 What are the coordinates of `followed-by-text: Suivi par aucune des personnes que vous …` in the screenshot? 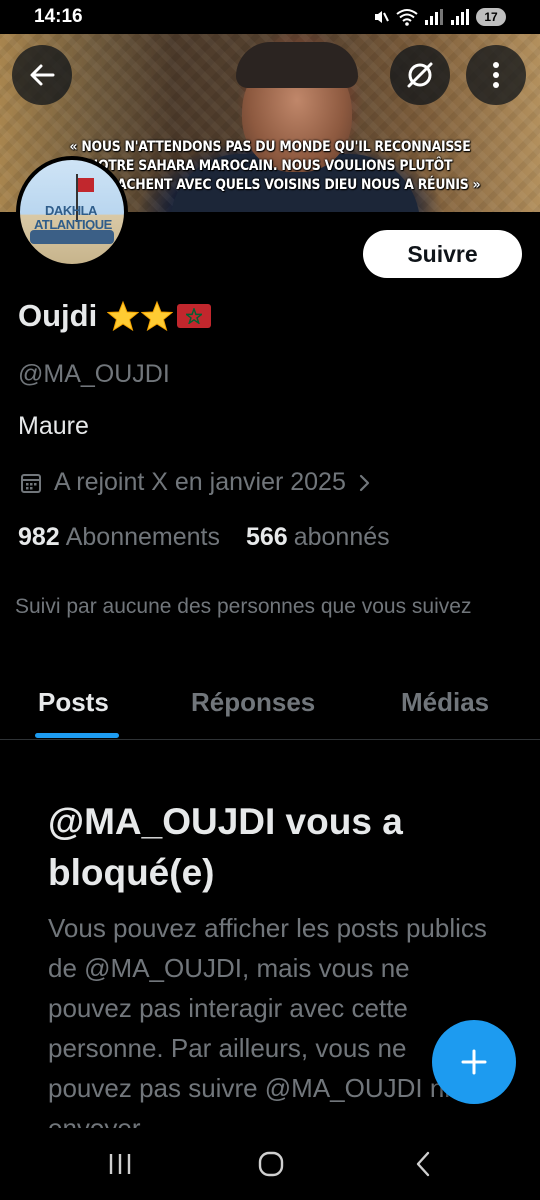 It's located at (243, 606).